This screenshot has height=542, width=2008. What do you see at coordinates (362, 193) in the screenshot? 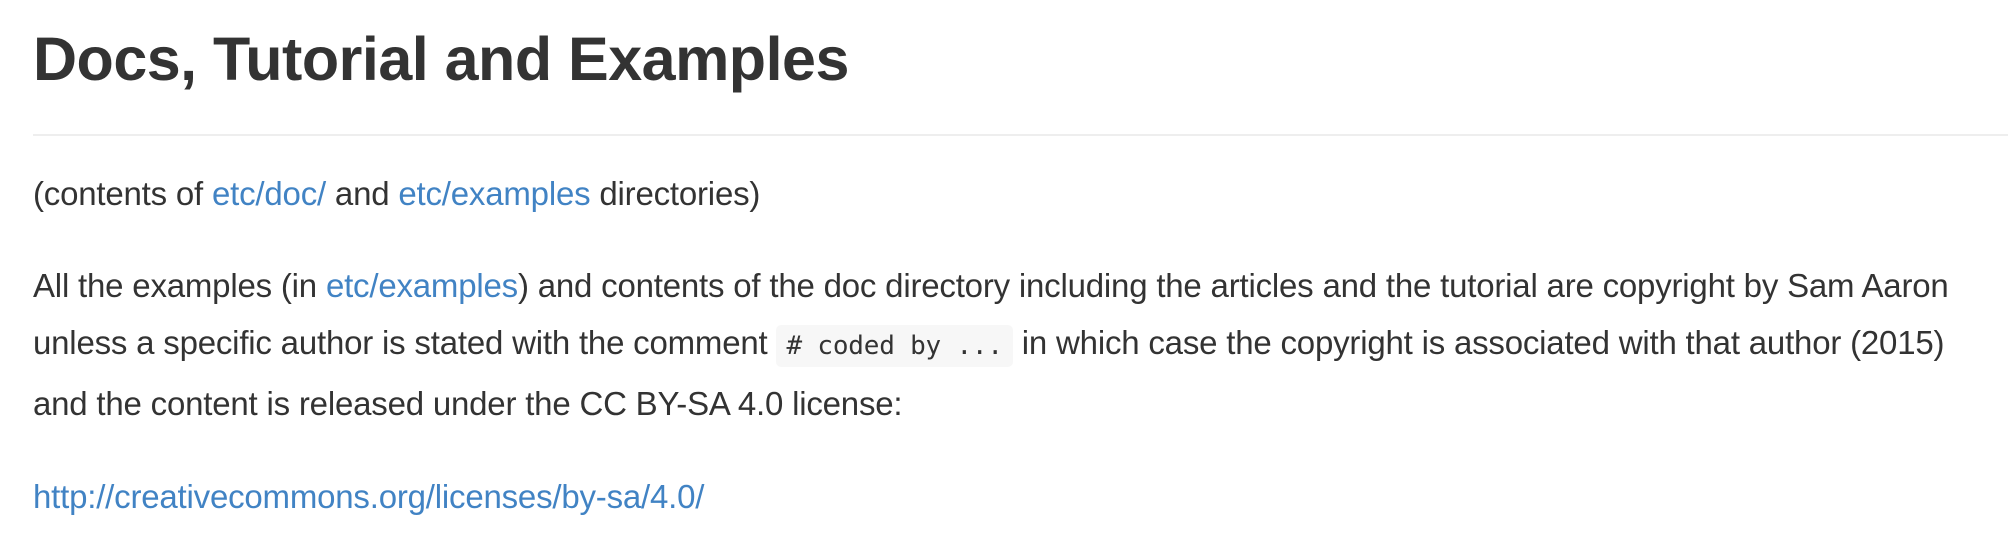
I see `dirs-middle: and` at bounding box center [362, 193].